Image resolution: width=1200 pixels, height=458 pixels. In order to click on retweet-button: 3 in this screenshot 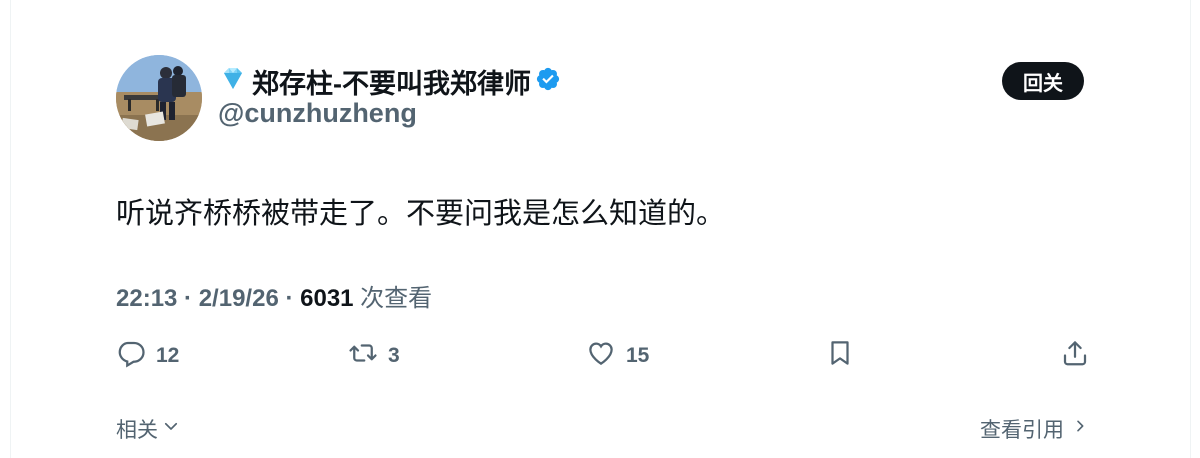, I will do `click(374, 356)`.